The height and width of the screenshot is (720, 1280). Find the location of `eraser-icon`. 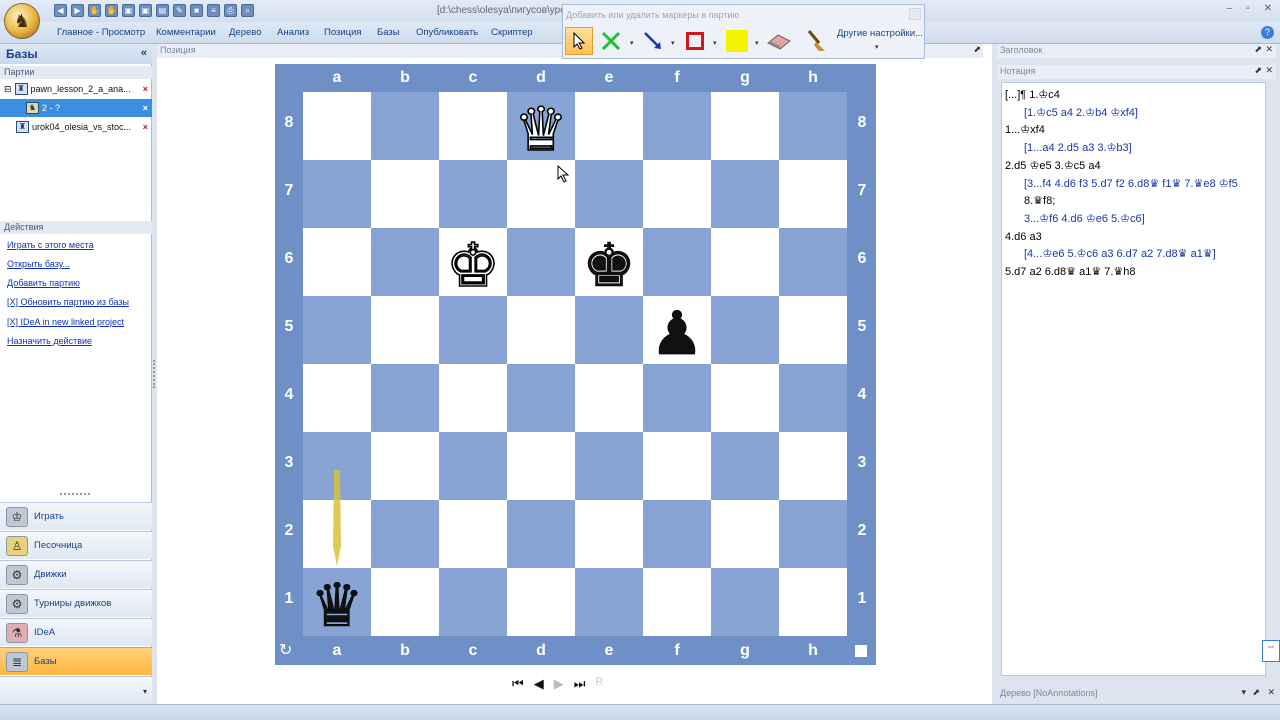

eraser-icon is located at coordinates (779, 41).